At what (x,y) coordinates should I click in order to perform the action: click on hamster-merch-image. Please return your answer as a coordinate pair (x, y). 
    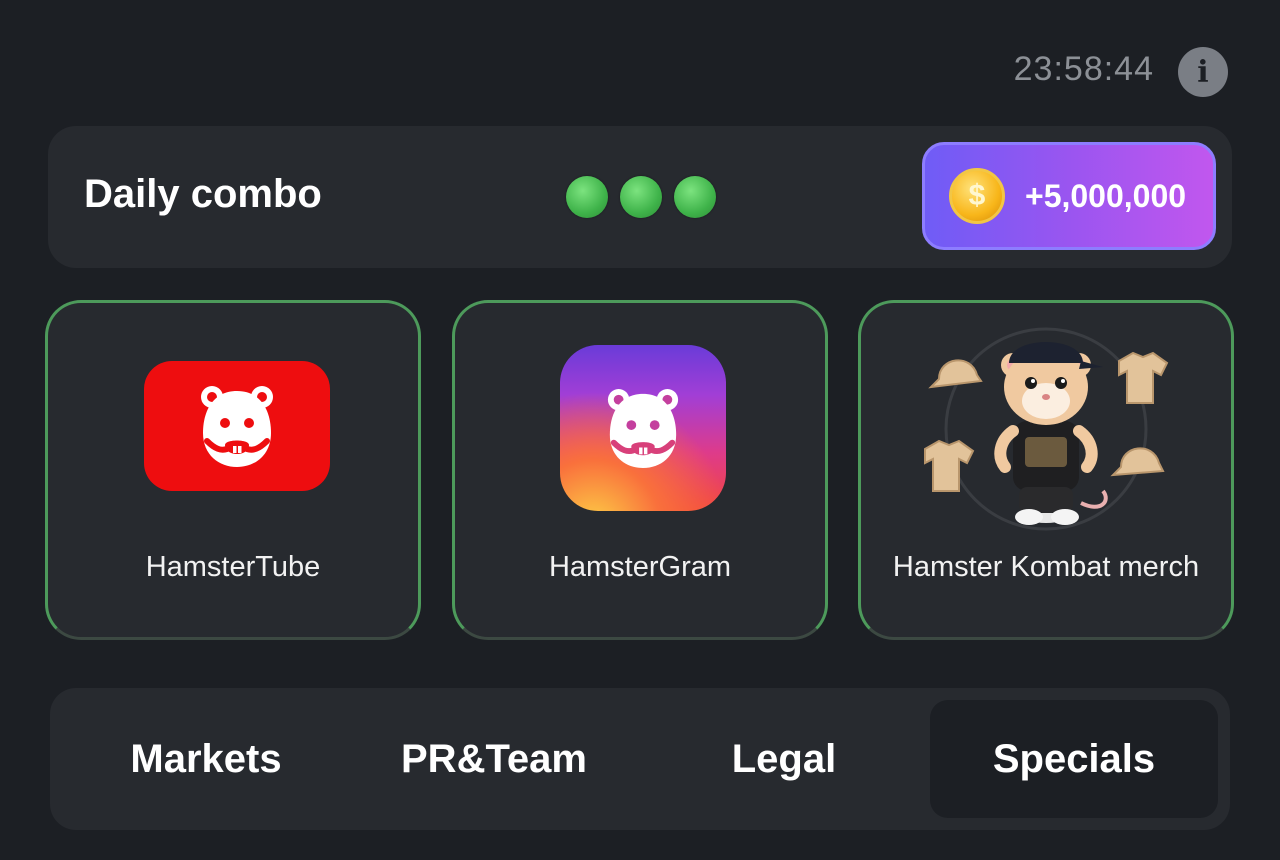
    Looking at the image, I should click on (1046, 429).